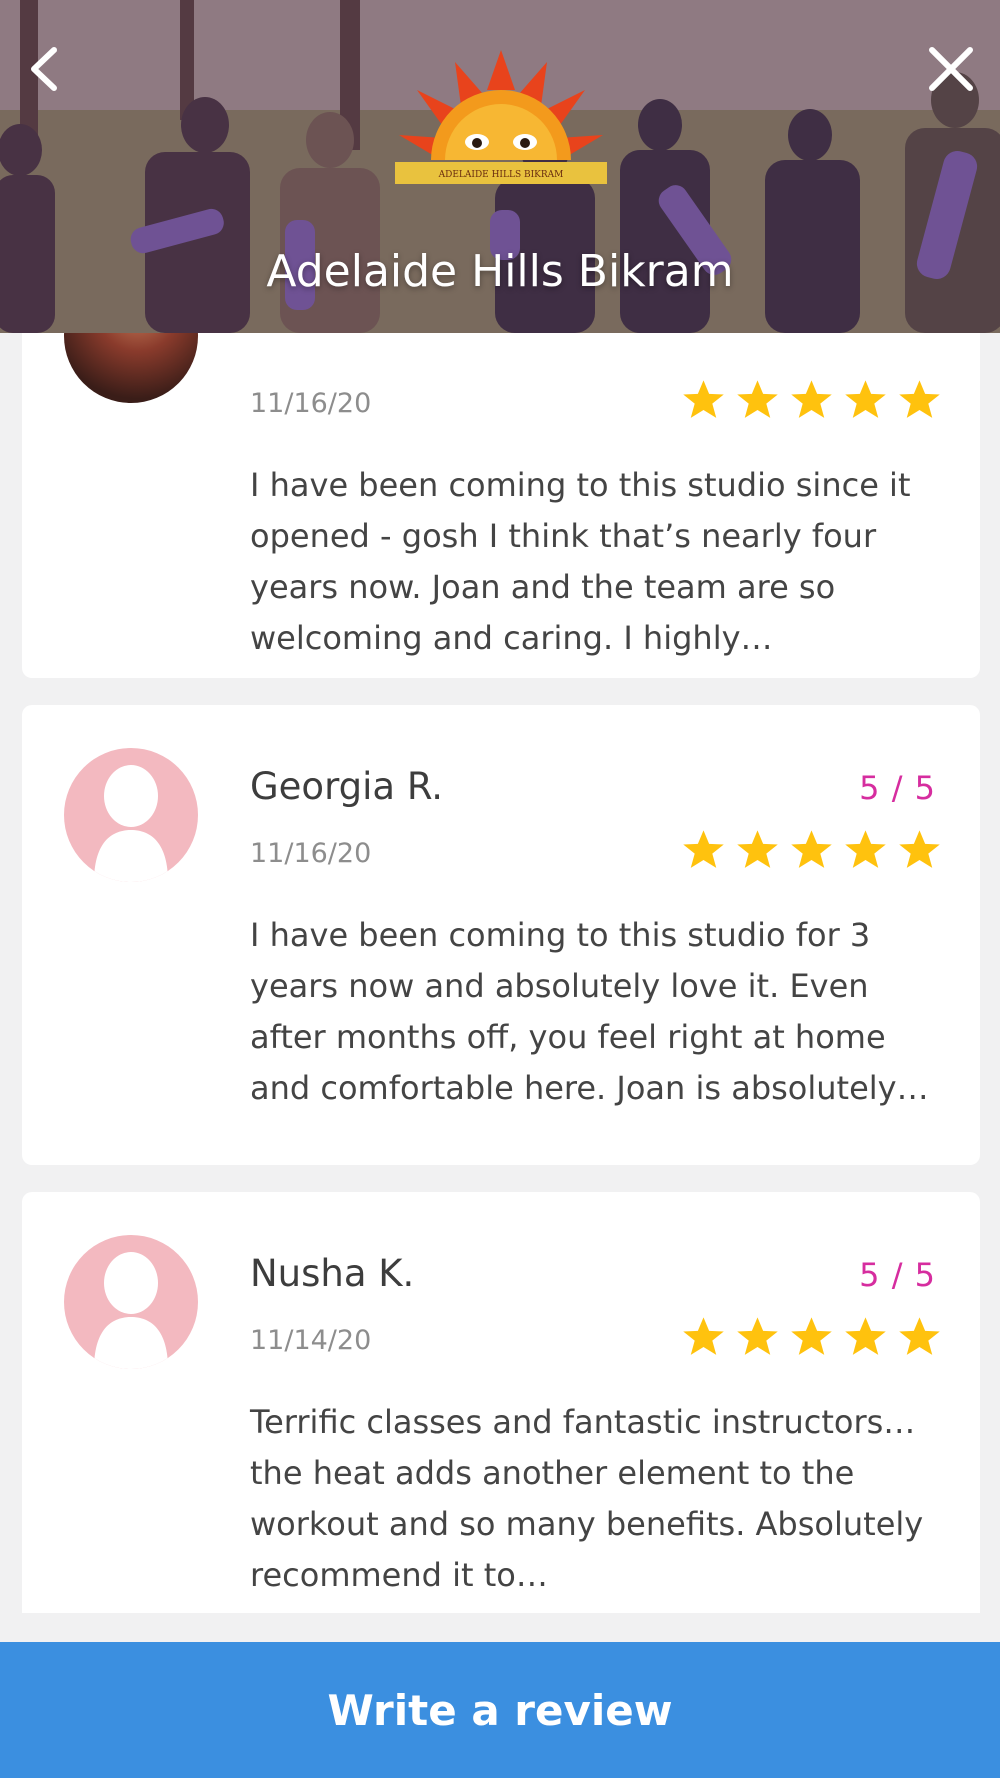 This screenshot has height=1778, width=1000. Describe the element at coordinates (346, 786) in the screenshot. I see `reviewer-name: Georgia R.` at that location.